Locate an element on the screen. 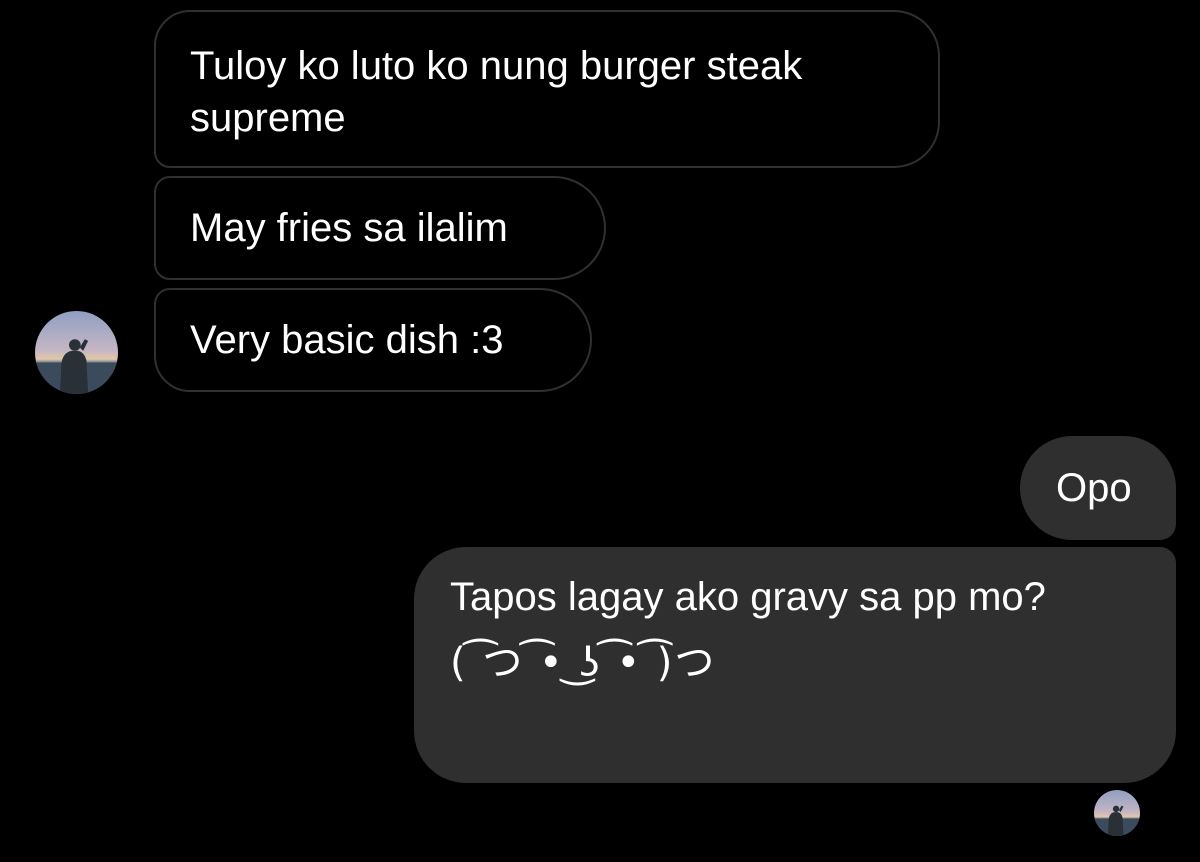 This screenshot has width=1200, height=862. received-message-bubble: May fries sa ilalim is located at coordinates (380, 228).